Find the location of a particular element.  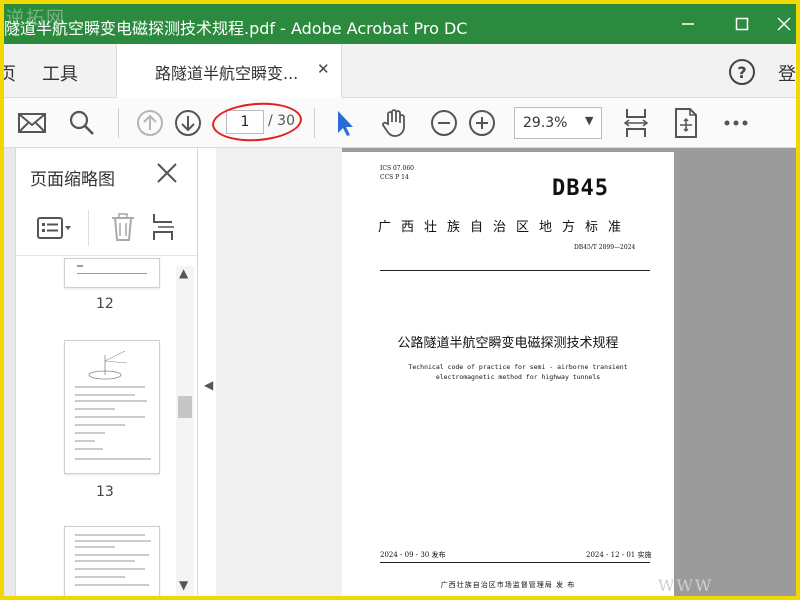

thumbnail-label: 13 is located at coordinates (105, 492).